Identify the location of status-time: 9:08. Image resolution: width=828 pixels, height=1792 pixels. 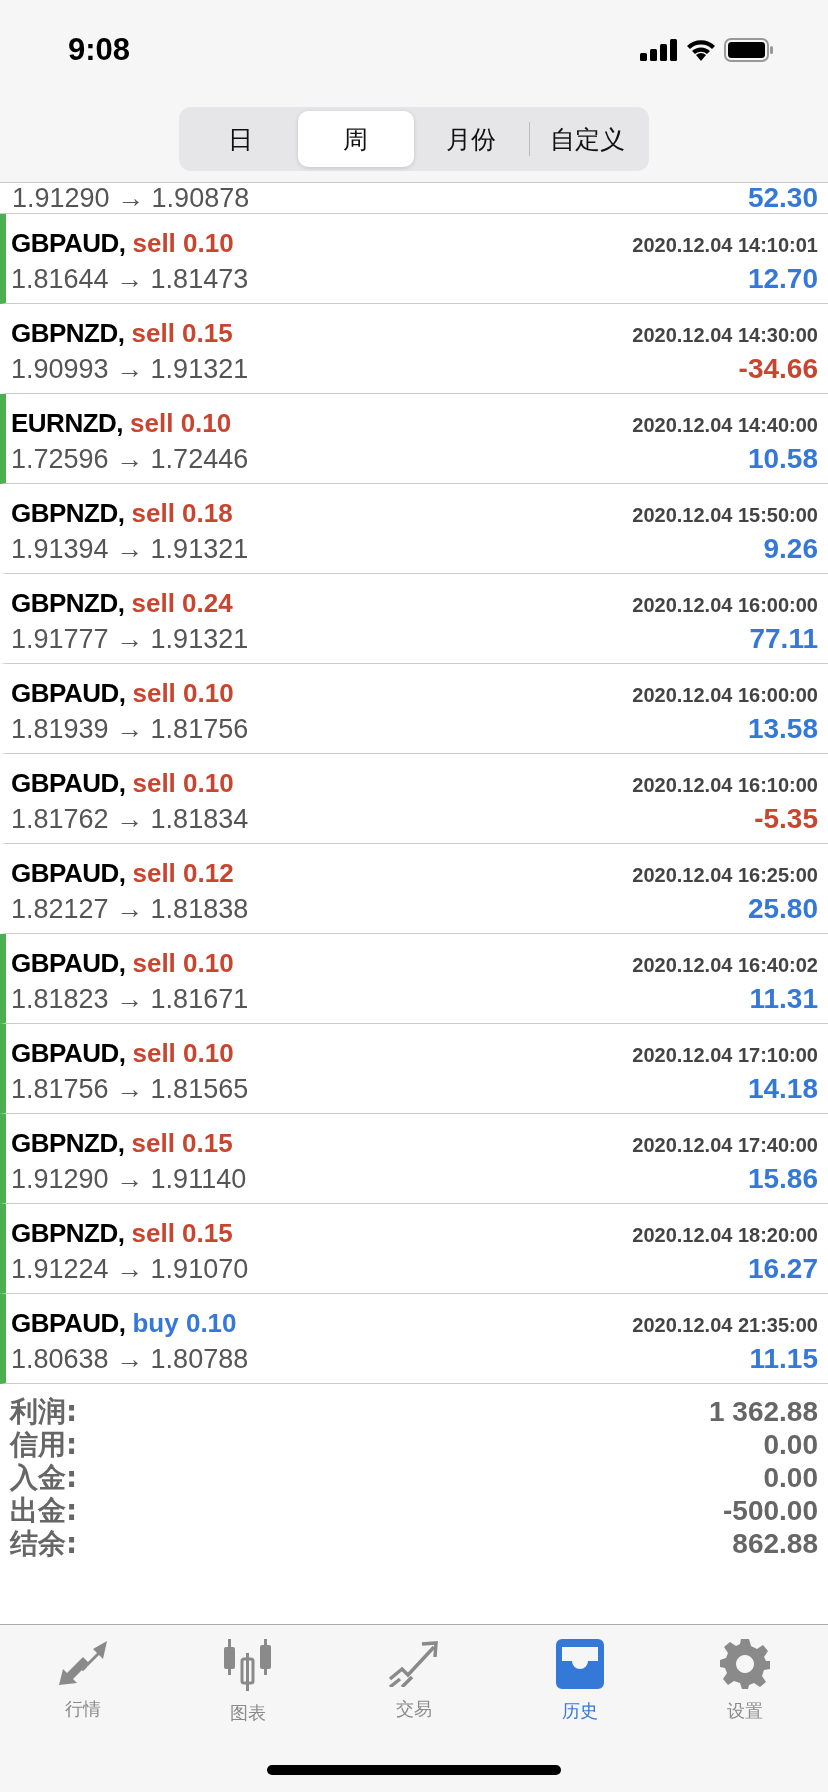
(99, 50).